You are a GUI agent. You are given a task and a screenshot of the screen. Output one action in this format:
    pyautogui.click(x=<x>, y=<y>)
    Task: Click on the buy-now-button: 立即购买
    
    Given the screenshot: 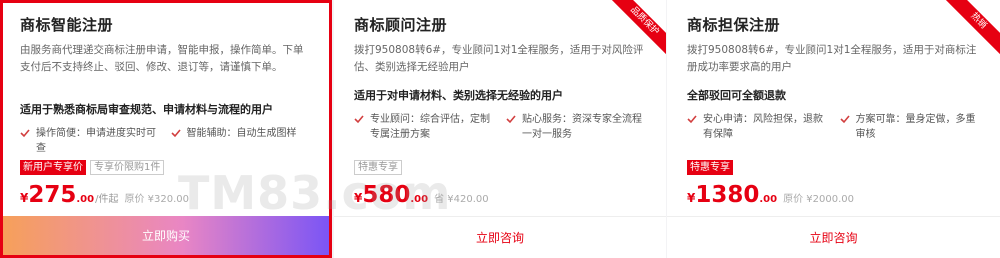 What is the action you would take?
    pyautogui.click(x=166, y=235)
    